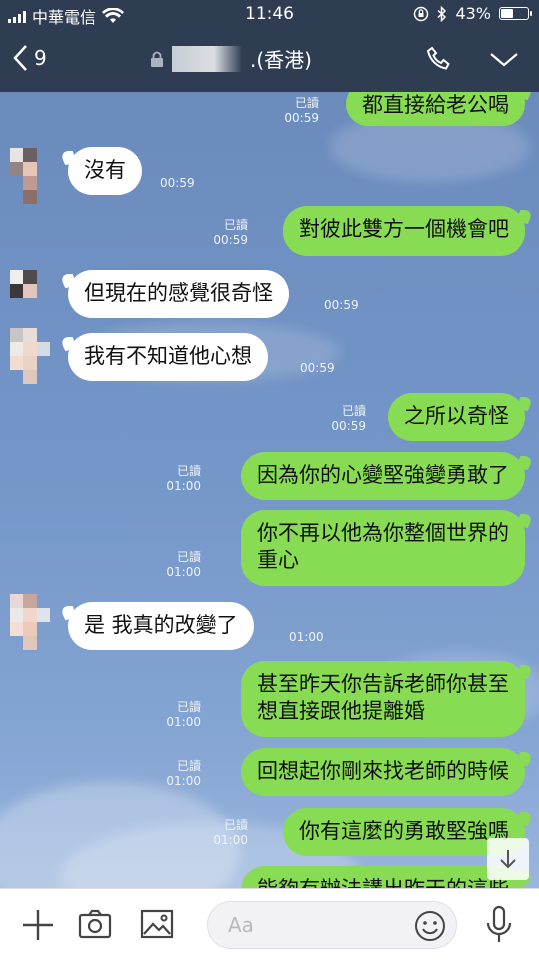  I want to click on back-button: 9, so click(29, 58).